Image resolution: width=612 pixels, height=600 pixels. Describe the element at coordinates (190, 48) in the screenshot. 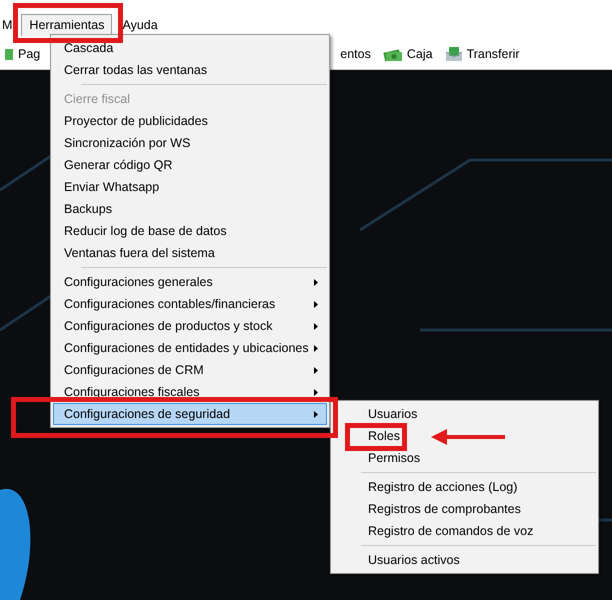

I see `menu-item: Cascada` at that location.